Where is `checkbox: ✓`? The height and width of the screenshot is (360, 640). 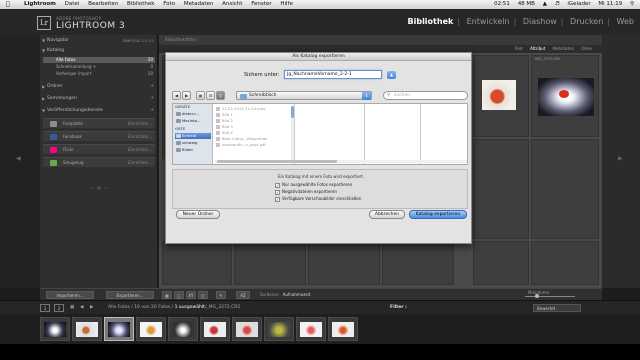
checkbox: ✓ is located at coordinates (277, 185).